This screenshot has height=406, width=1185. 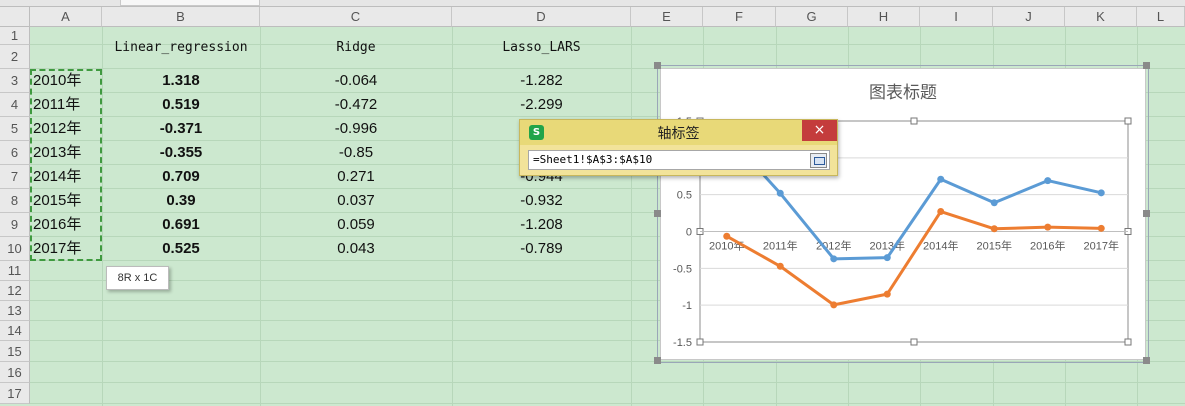 I want to click on y-tick-label: -1.5, so click(x=682, y=343).